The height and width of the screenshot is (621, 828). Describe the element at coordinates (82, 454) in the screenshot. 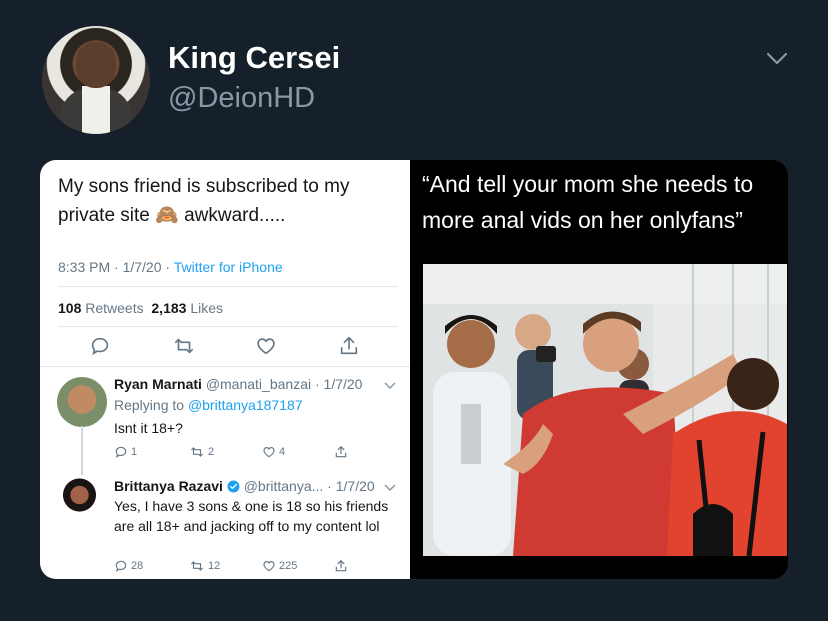

I see `thread-line` at that location.